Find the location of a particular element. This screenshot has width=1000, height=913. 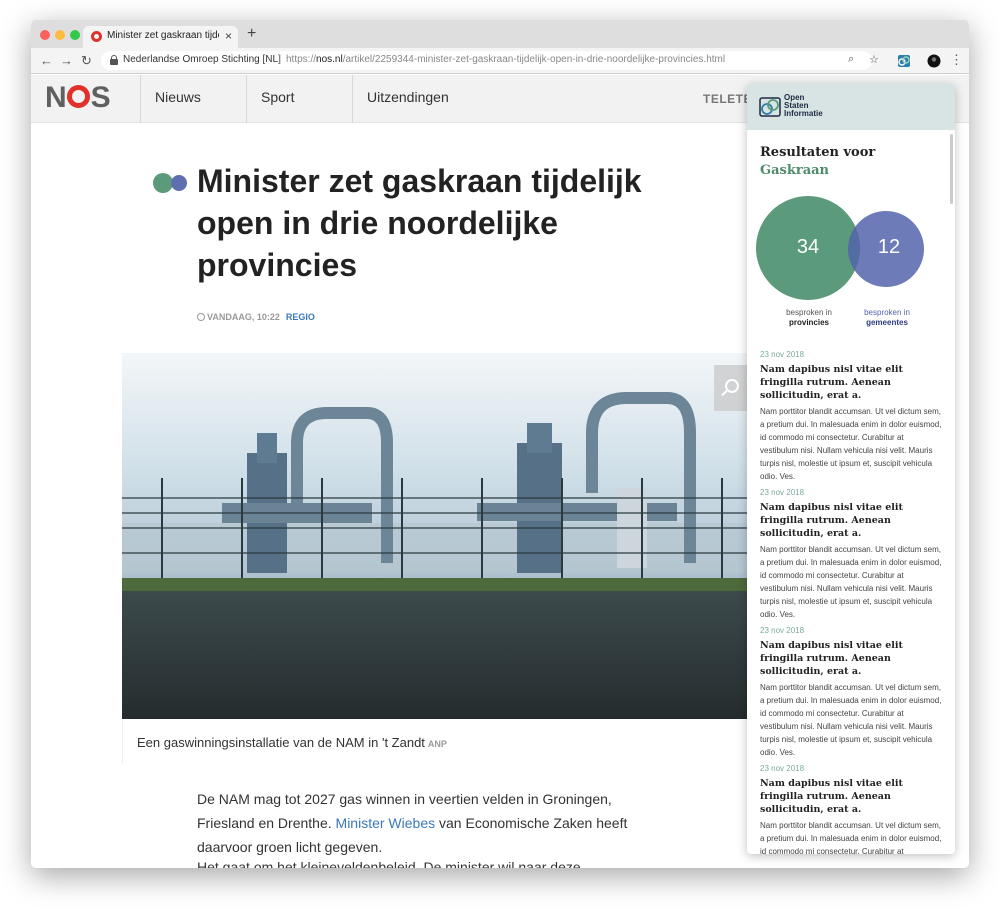

forward-icon: → is located at coordinates (66, 60).